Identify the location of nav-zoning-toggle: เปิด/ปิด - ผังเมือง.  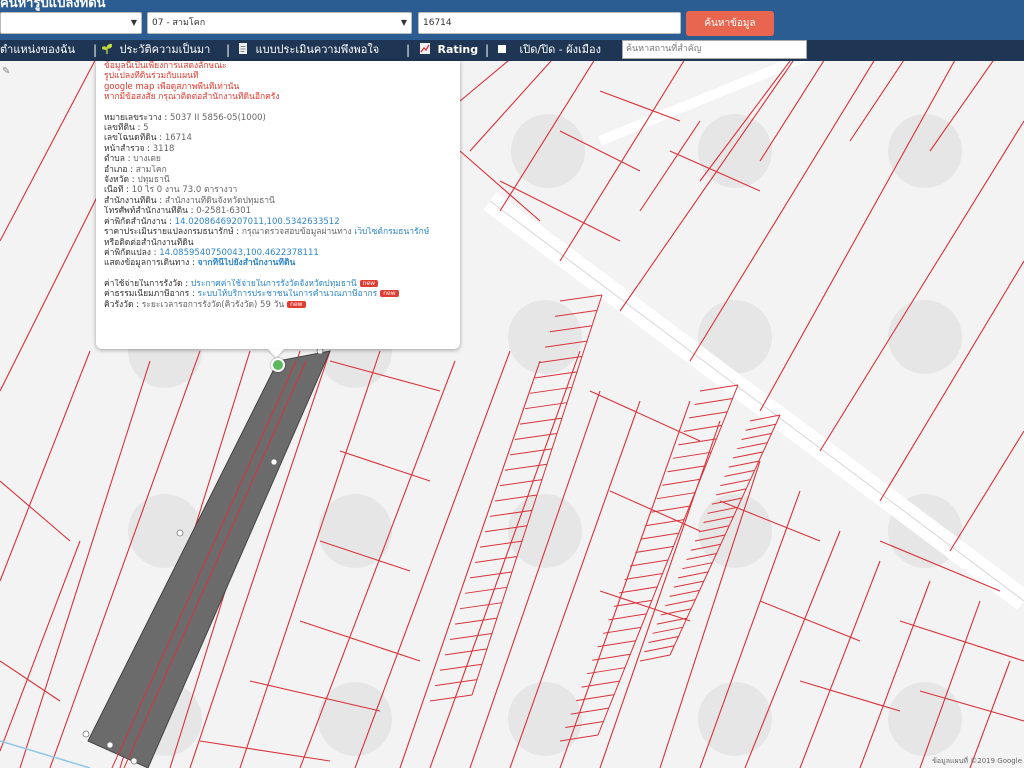
(549, 50).